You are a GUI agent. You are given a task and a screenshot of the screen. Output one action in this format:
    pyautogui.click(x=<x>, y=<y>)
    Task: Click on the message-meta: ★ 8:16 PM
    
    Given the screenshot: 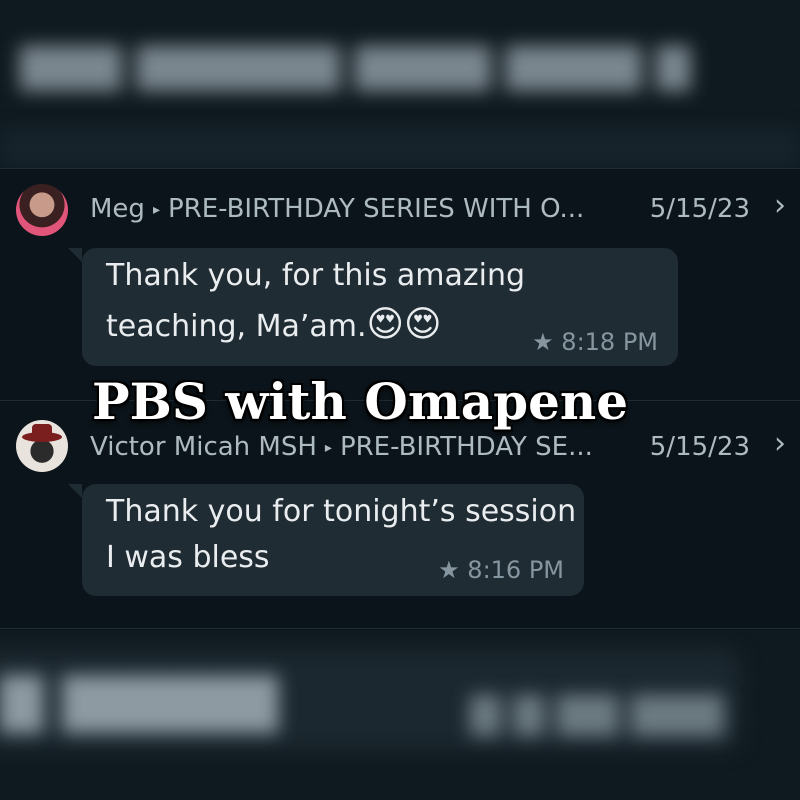 What is the action you would take?
    pyautogui.click(x=501, y=570)
    